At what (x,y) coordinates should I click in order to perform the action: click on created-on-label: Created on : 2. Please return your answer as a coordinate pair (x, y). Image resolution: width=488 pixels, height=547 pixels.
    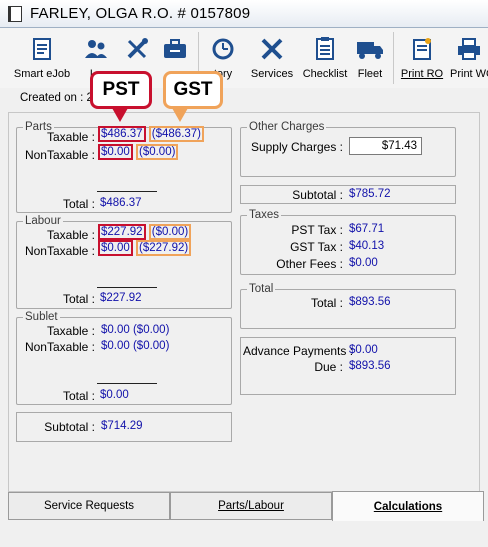
    Looking at the image, I should click on (56, 98).